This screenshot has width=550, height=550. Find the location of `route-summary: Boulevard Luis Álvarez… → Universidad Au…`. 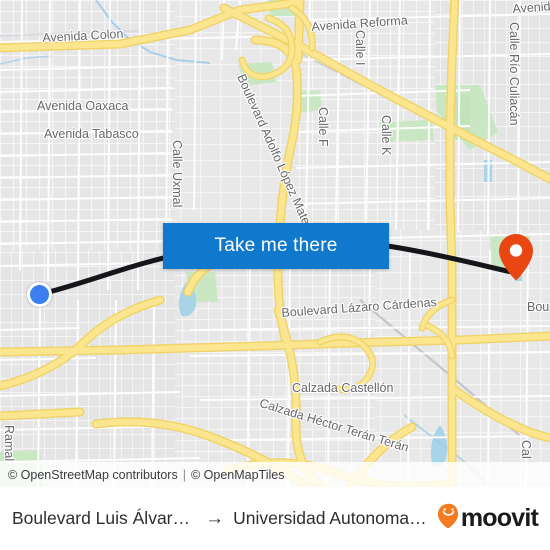

route-summary: Boulevard Luis Álvarez… → Universidad Au… is located at coordinates (221, 518).